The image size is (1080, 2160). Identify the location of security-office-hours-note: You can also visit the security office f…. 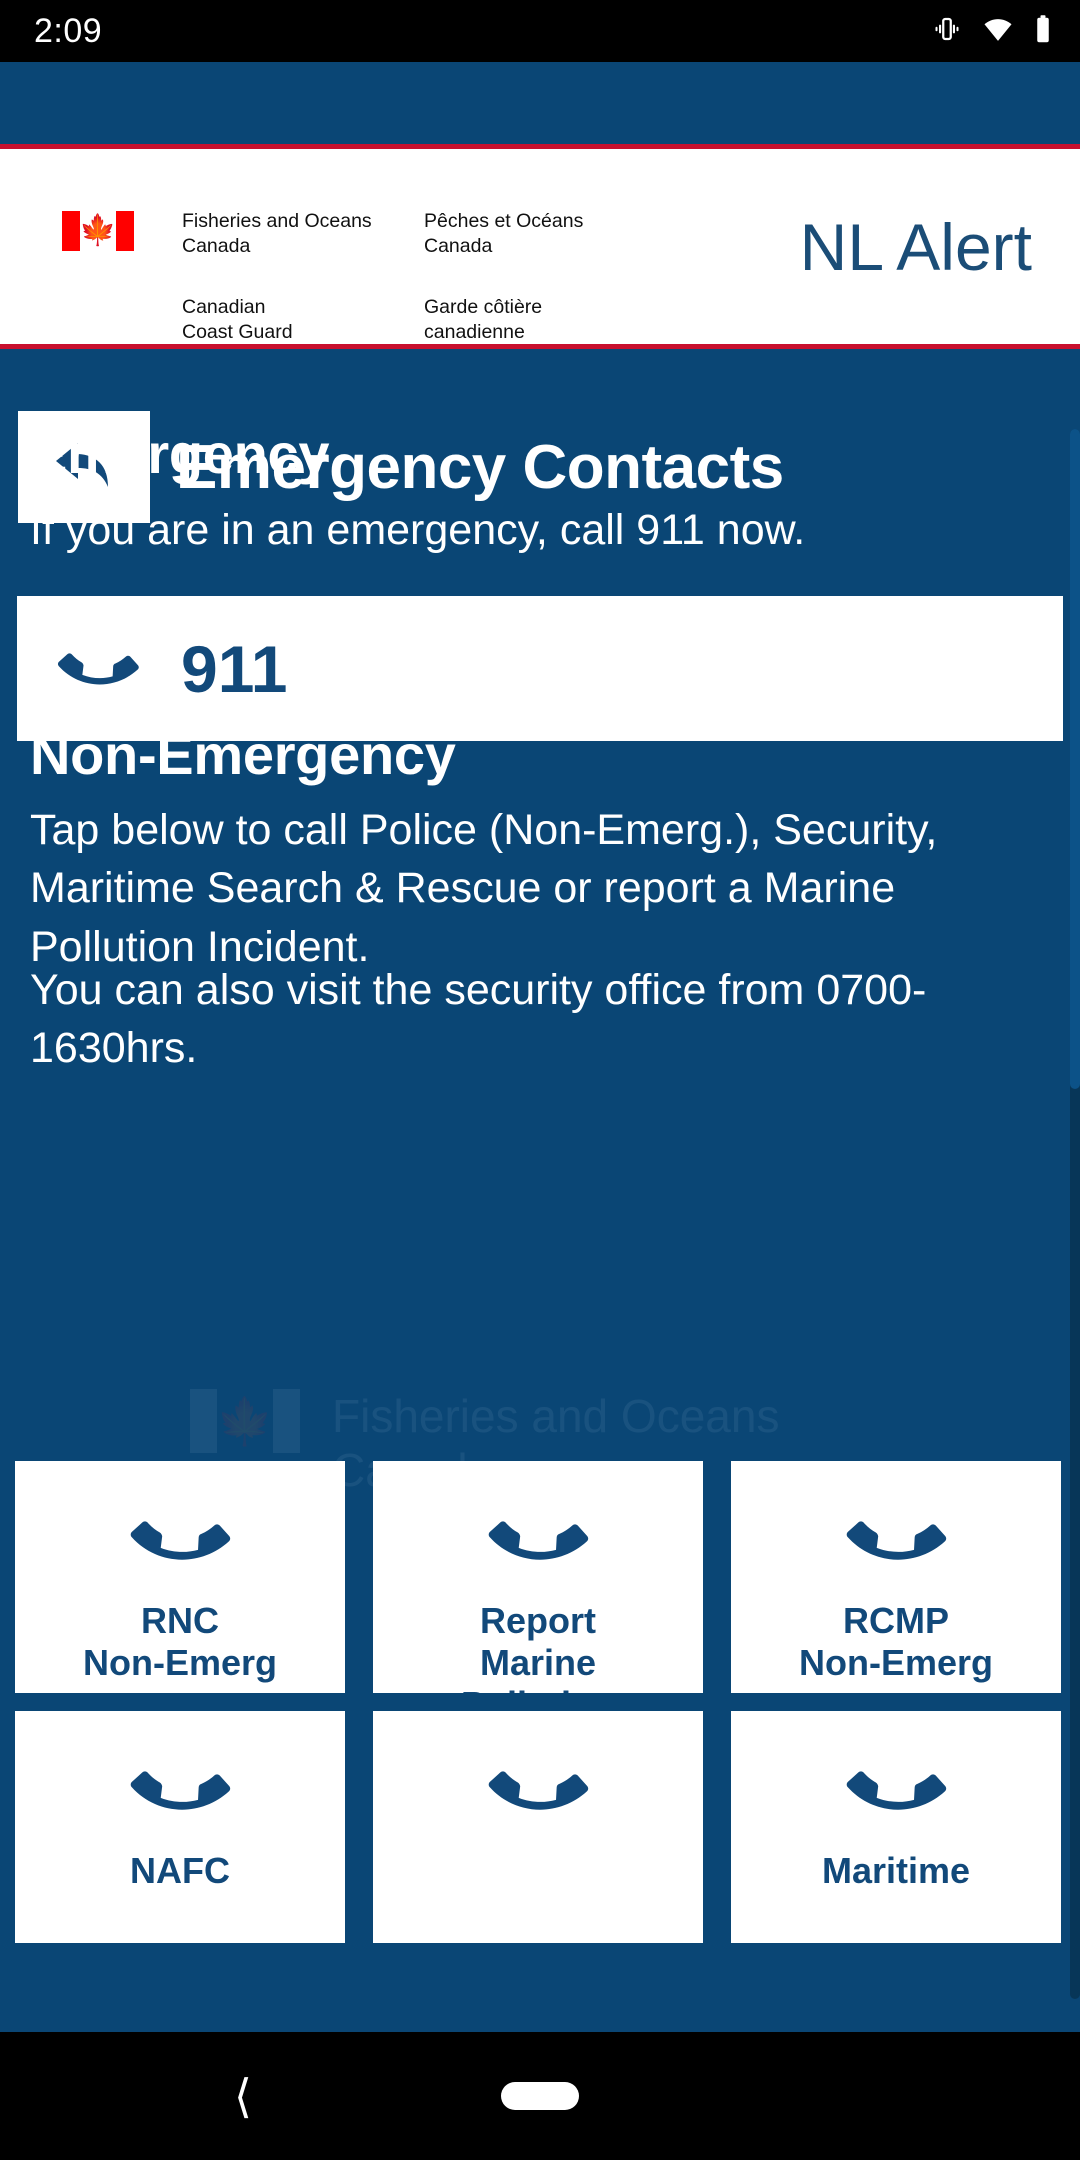
(478, 1019).